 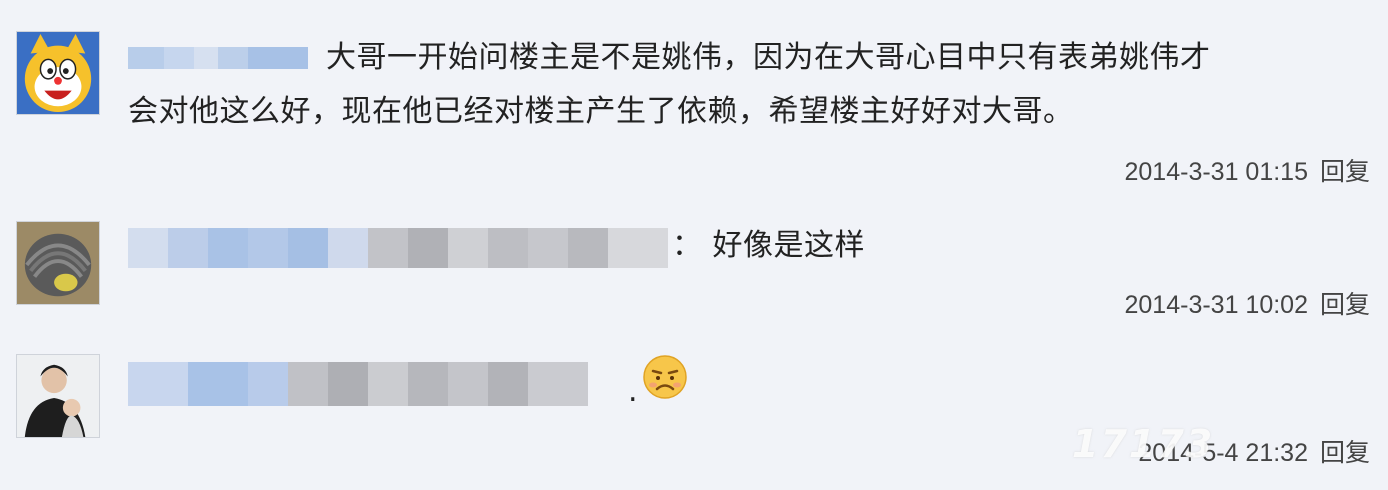 I want to click on watermark-logo: 17173, so click(x=1143, y=444).